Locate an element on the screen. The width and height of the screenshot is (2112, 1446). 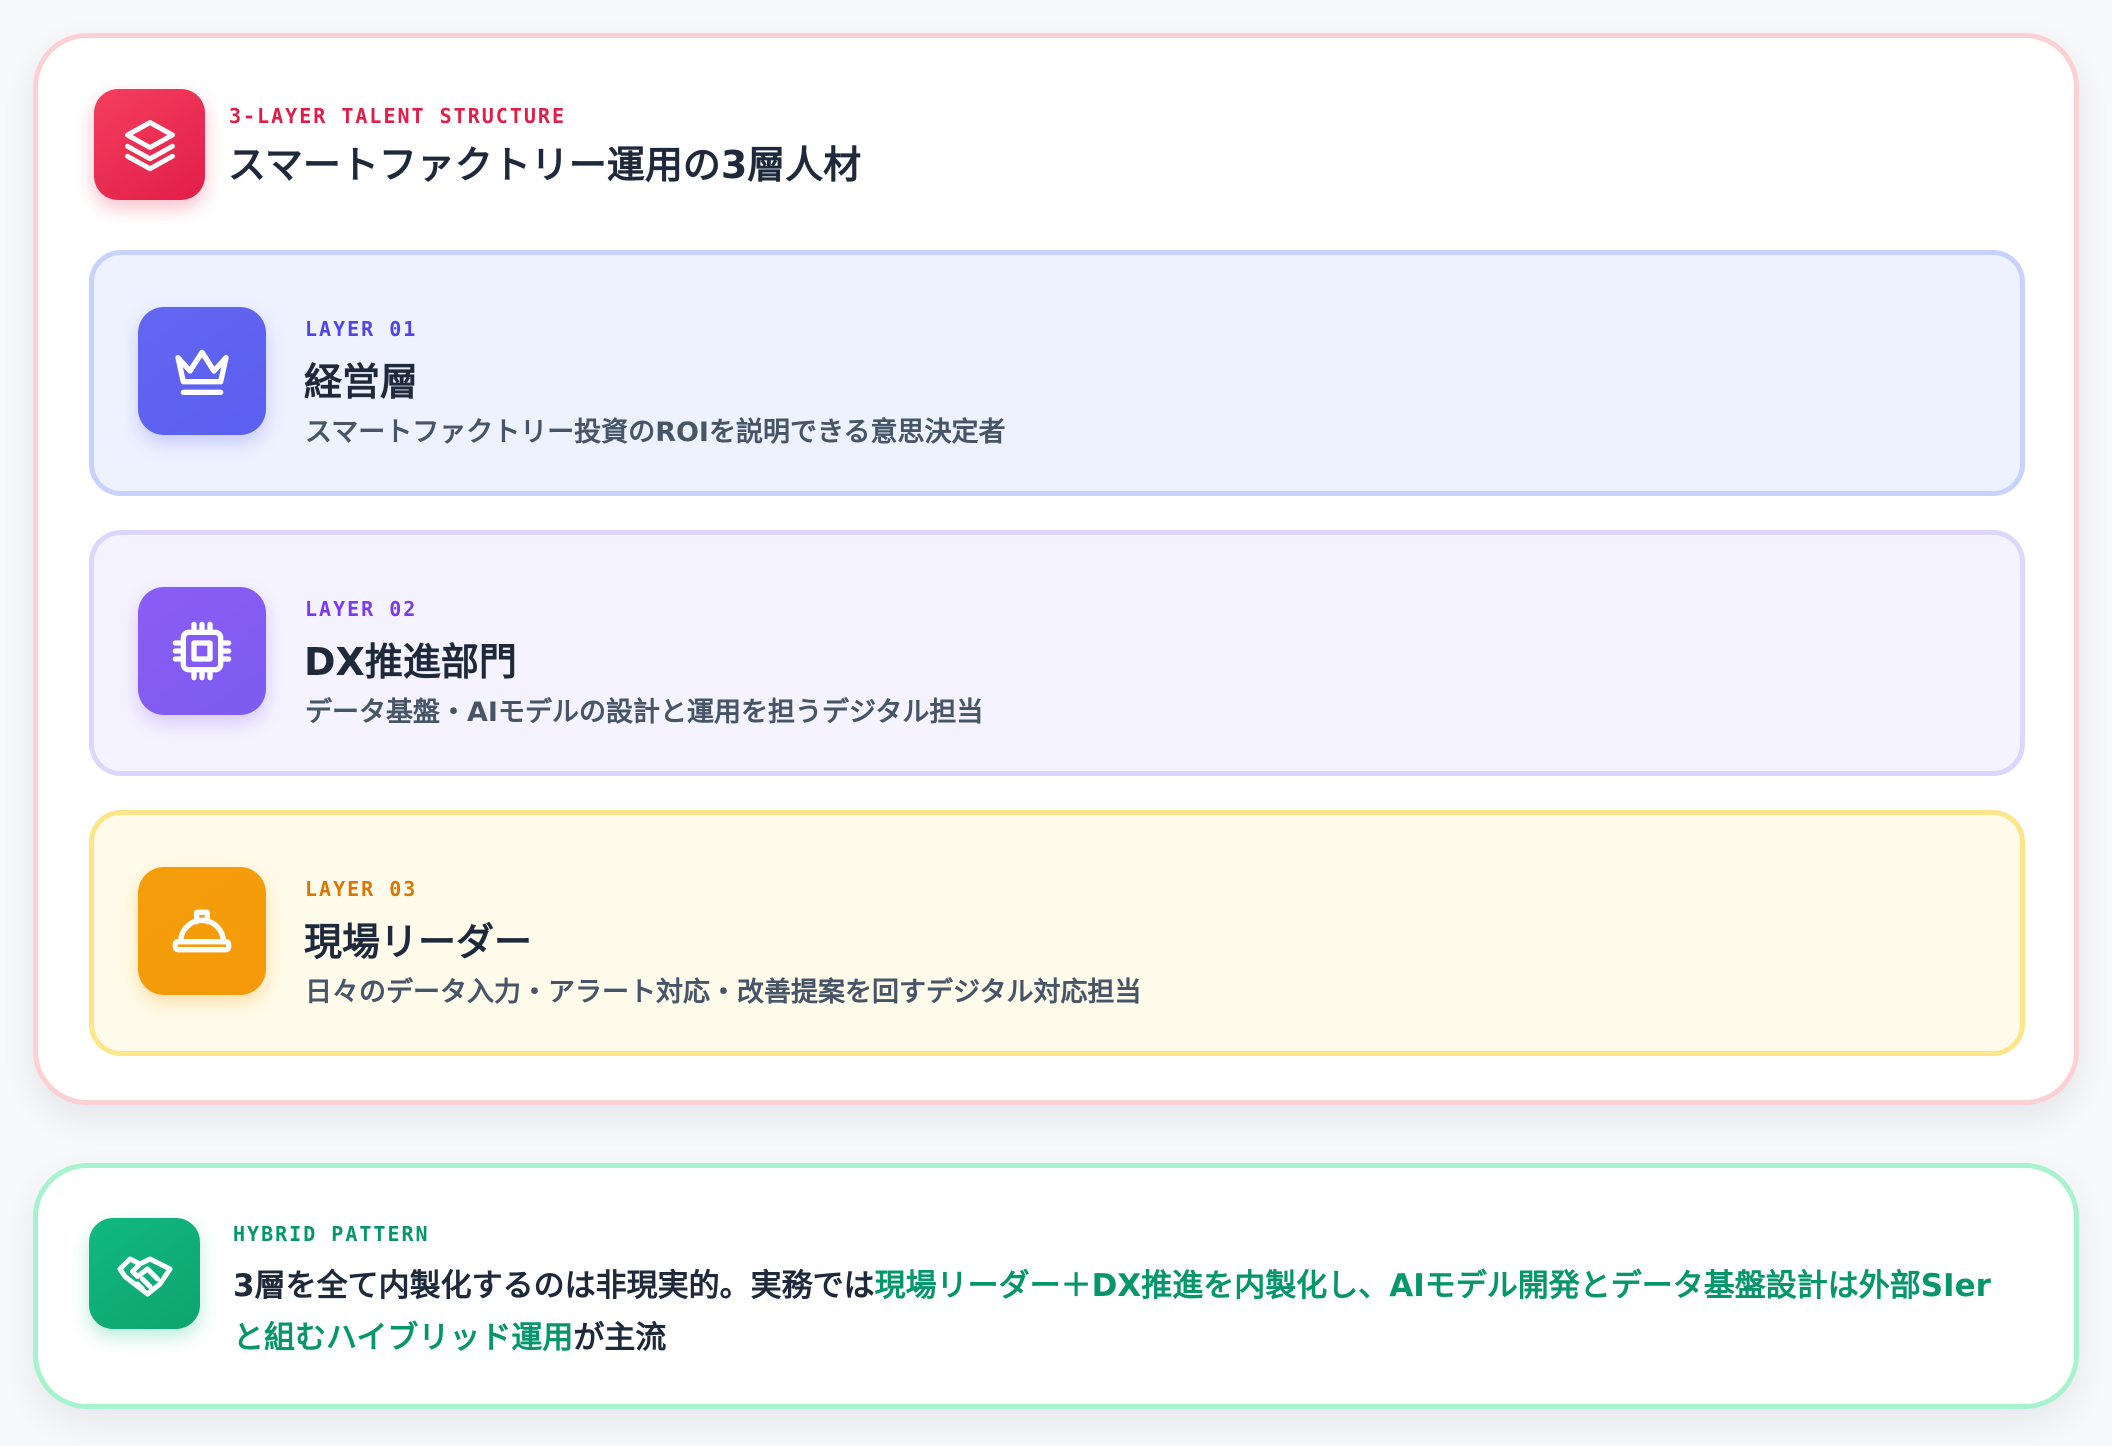
layer-title: 経営層 is located at coordinates (361, 382).